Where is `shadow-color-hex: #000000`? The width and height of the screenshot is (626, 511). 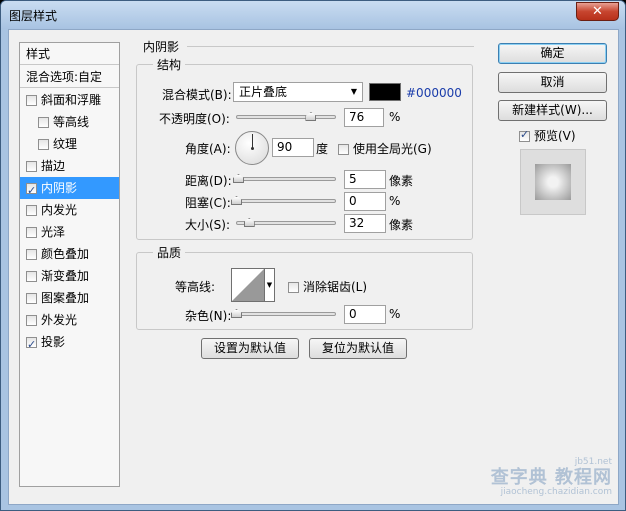 shadow-color-hex: #000000 is located at coordinates (434, 93).